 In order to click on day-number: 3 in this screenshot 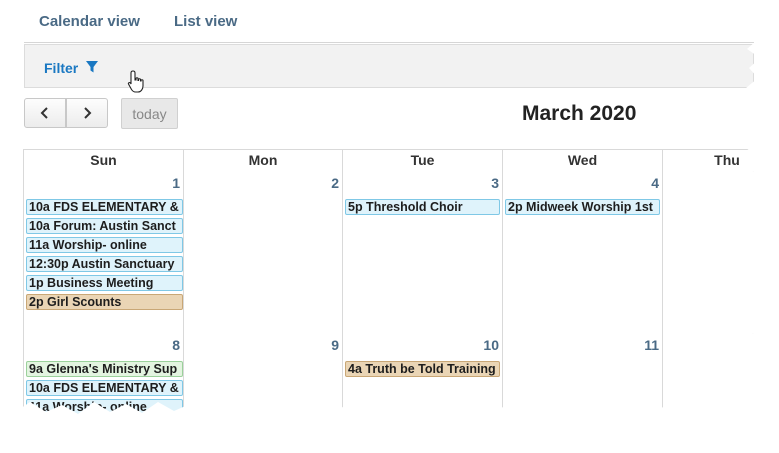, I will do `click(495, 183)`.